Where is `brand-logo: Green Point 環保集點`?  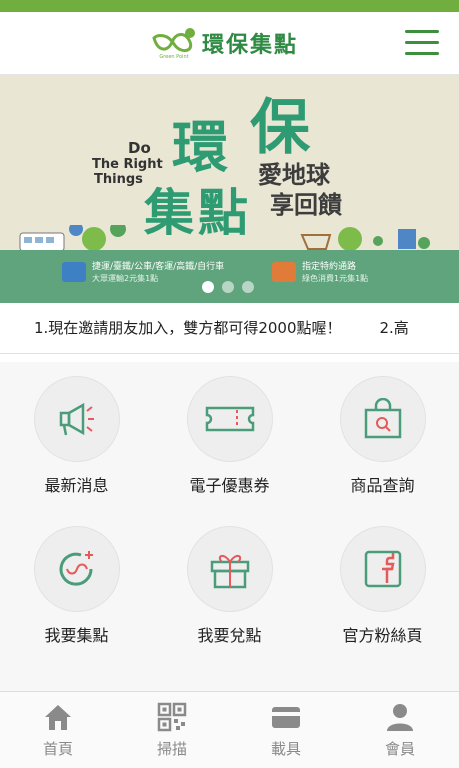 brand-logo: Green Point 環保集點 is located at coordinates (224, 43).